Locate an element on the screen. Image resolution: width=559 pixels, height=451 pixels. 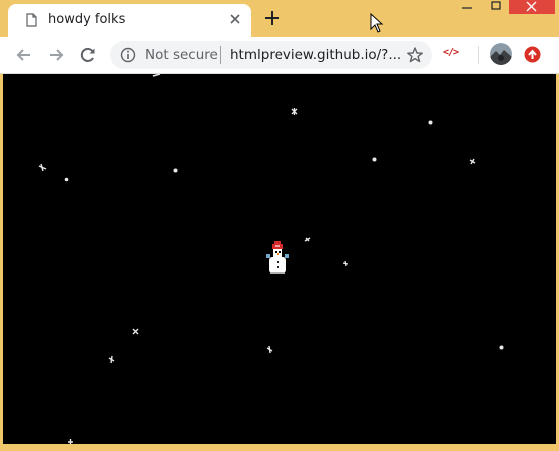
minimize-button is located at coordinates (467, 7).